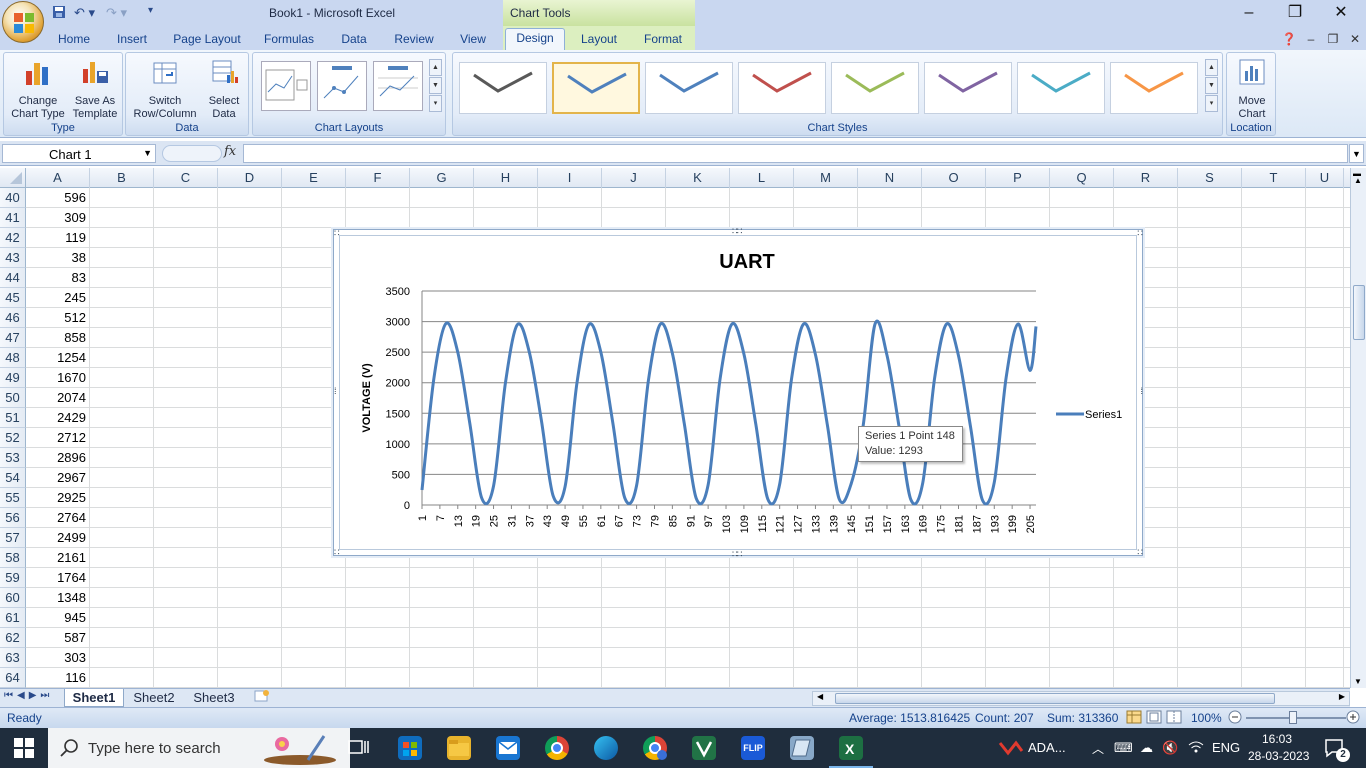  What do you see at coordinates (13, 258) in the screenshot?
I see `row-header: 43` at bounding box center [13, 258].